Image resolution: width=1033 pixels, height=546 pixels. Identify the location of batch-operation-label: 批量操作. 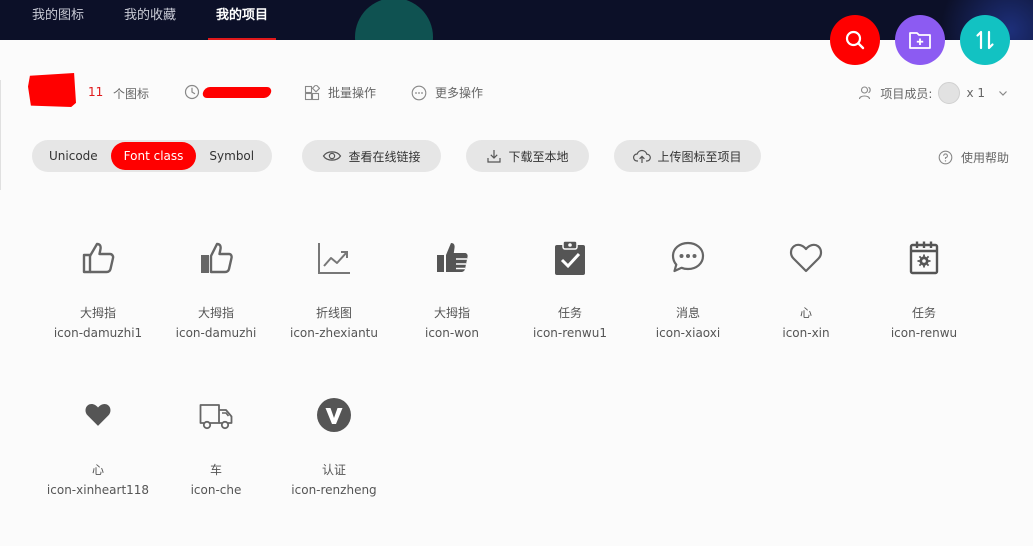
(352, 93).